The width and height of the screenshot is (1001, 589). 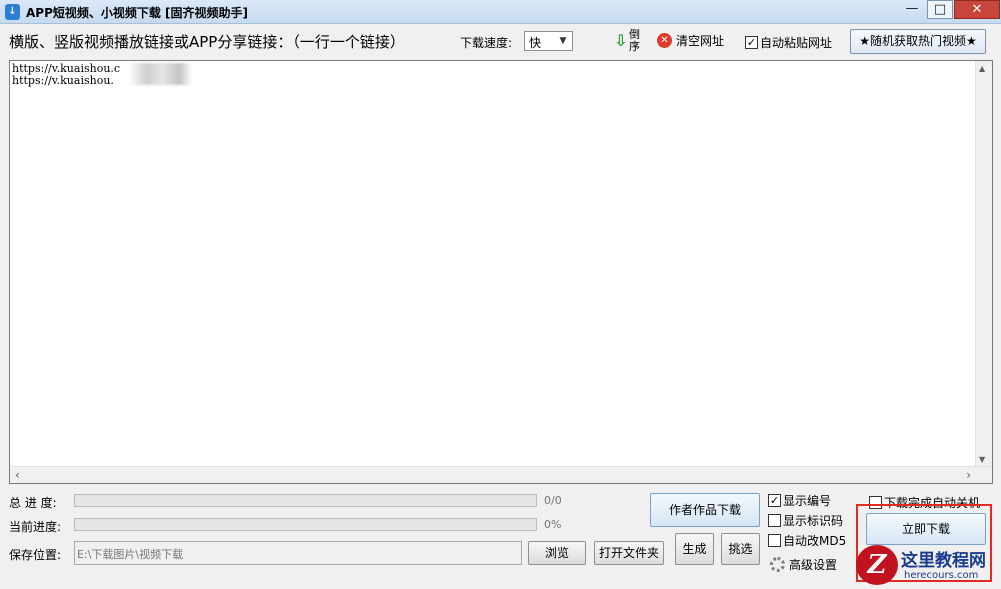 I want to click on minimize-button: —, so click(x=912, y=9).